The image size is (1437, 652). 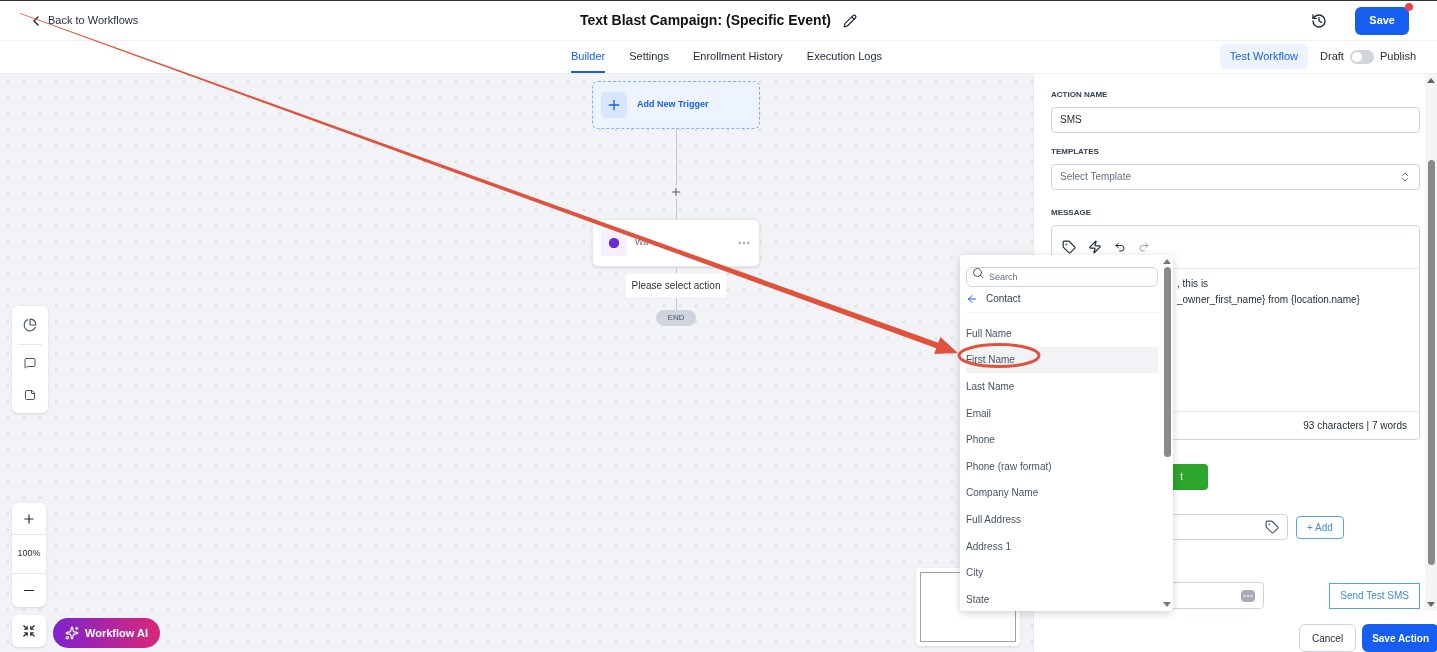 What do you see at coordinates (1235, 120) in the screenshot?
I see `action-name-field: SMS` at bounding box center [1235, 120].